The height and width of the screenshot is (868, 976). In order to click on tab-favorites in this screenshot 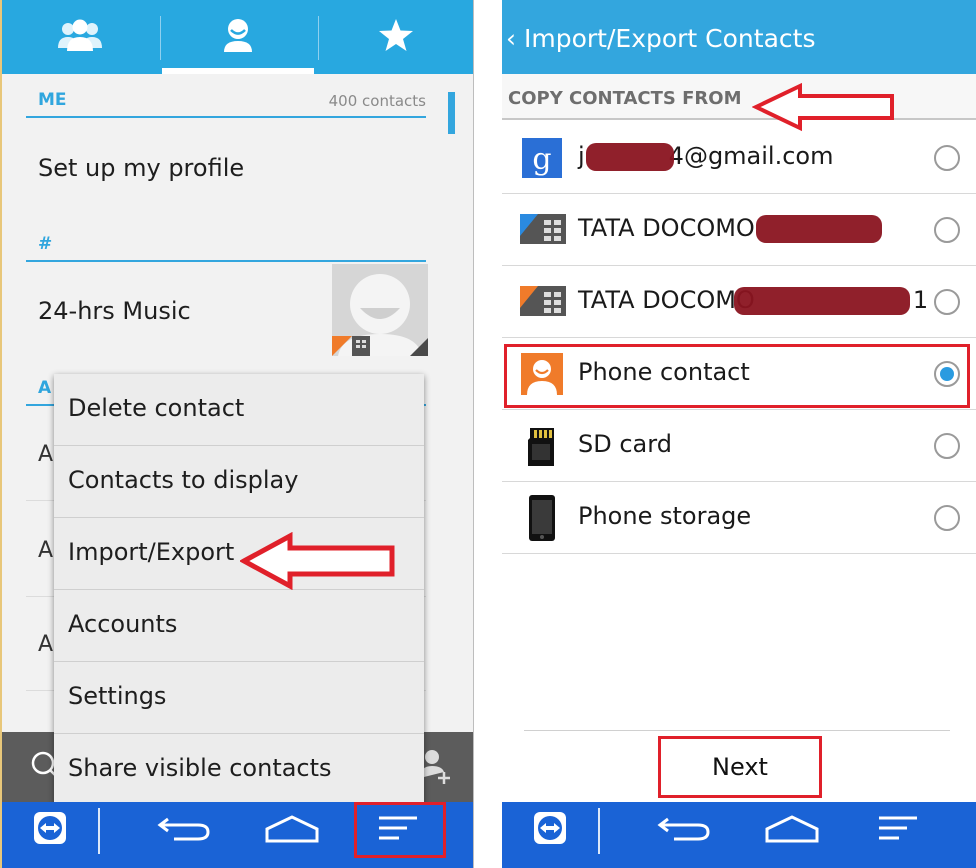, I will do `click(395, 37)`.